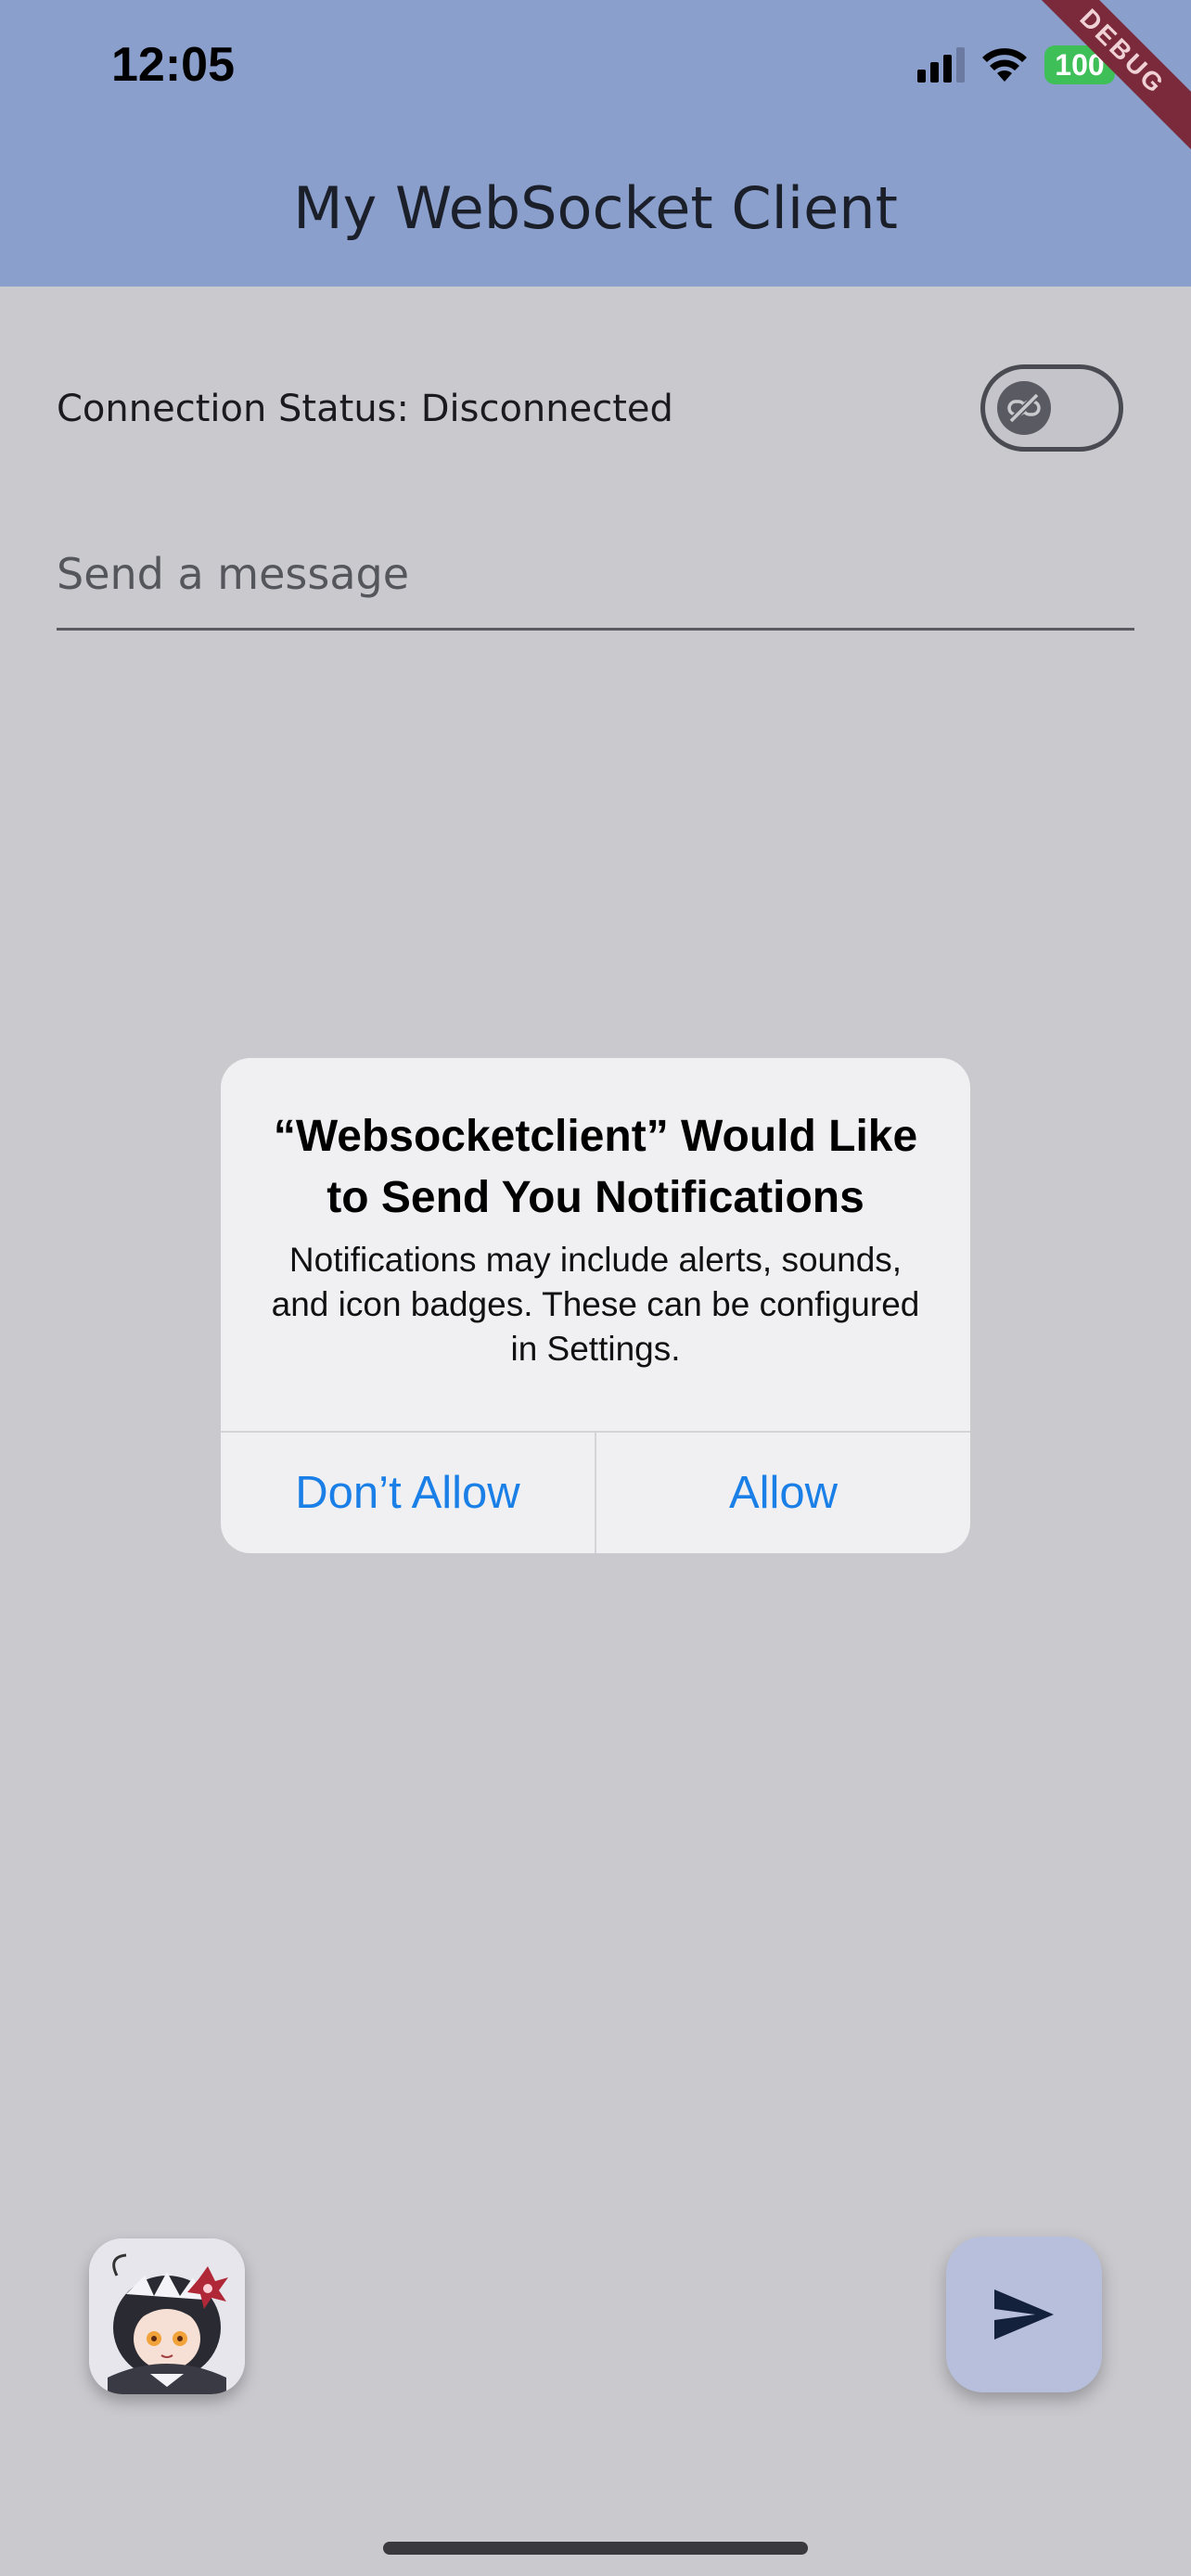 Image resolution: width=1191 pixels, height=2576 pixels. I want to click on home-indicator, so click(595, 2548).